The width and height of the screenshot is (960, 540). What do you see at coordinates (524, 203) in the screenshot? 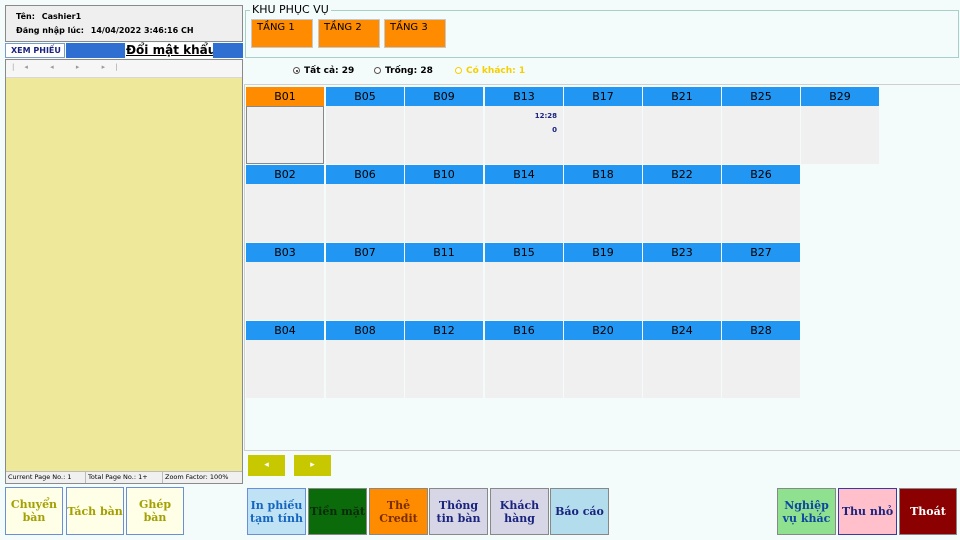
I see `table-b14: B14` at bounding box center [524, 203].